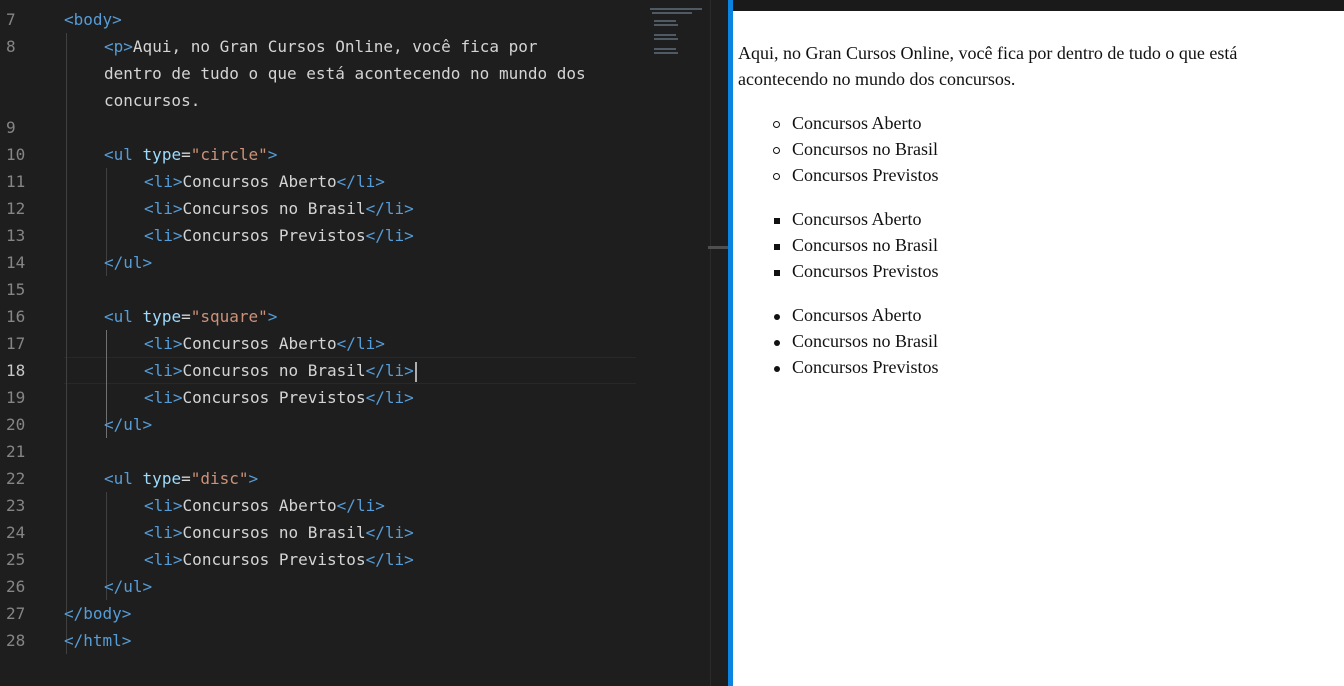  Describe the element at coordinates (229, 316) in the screenshot. I see `attribute-value: "square"` at that location.